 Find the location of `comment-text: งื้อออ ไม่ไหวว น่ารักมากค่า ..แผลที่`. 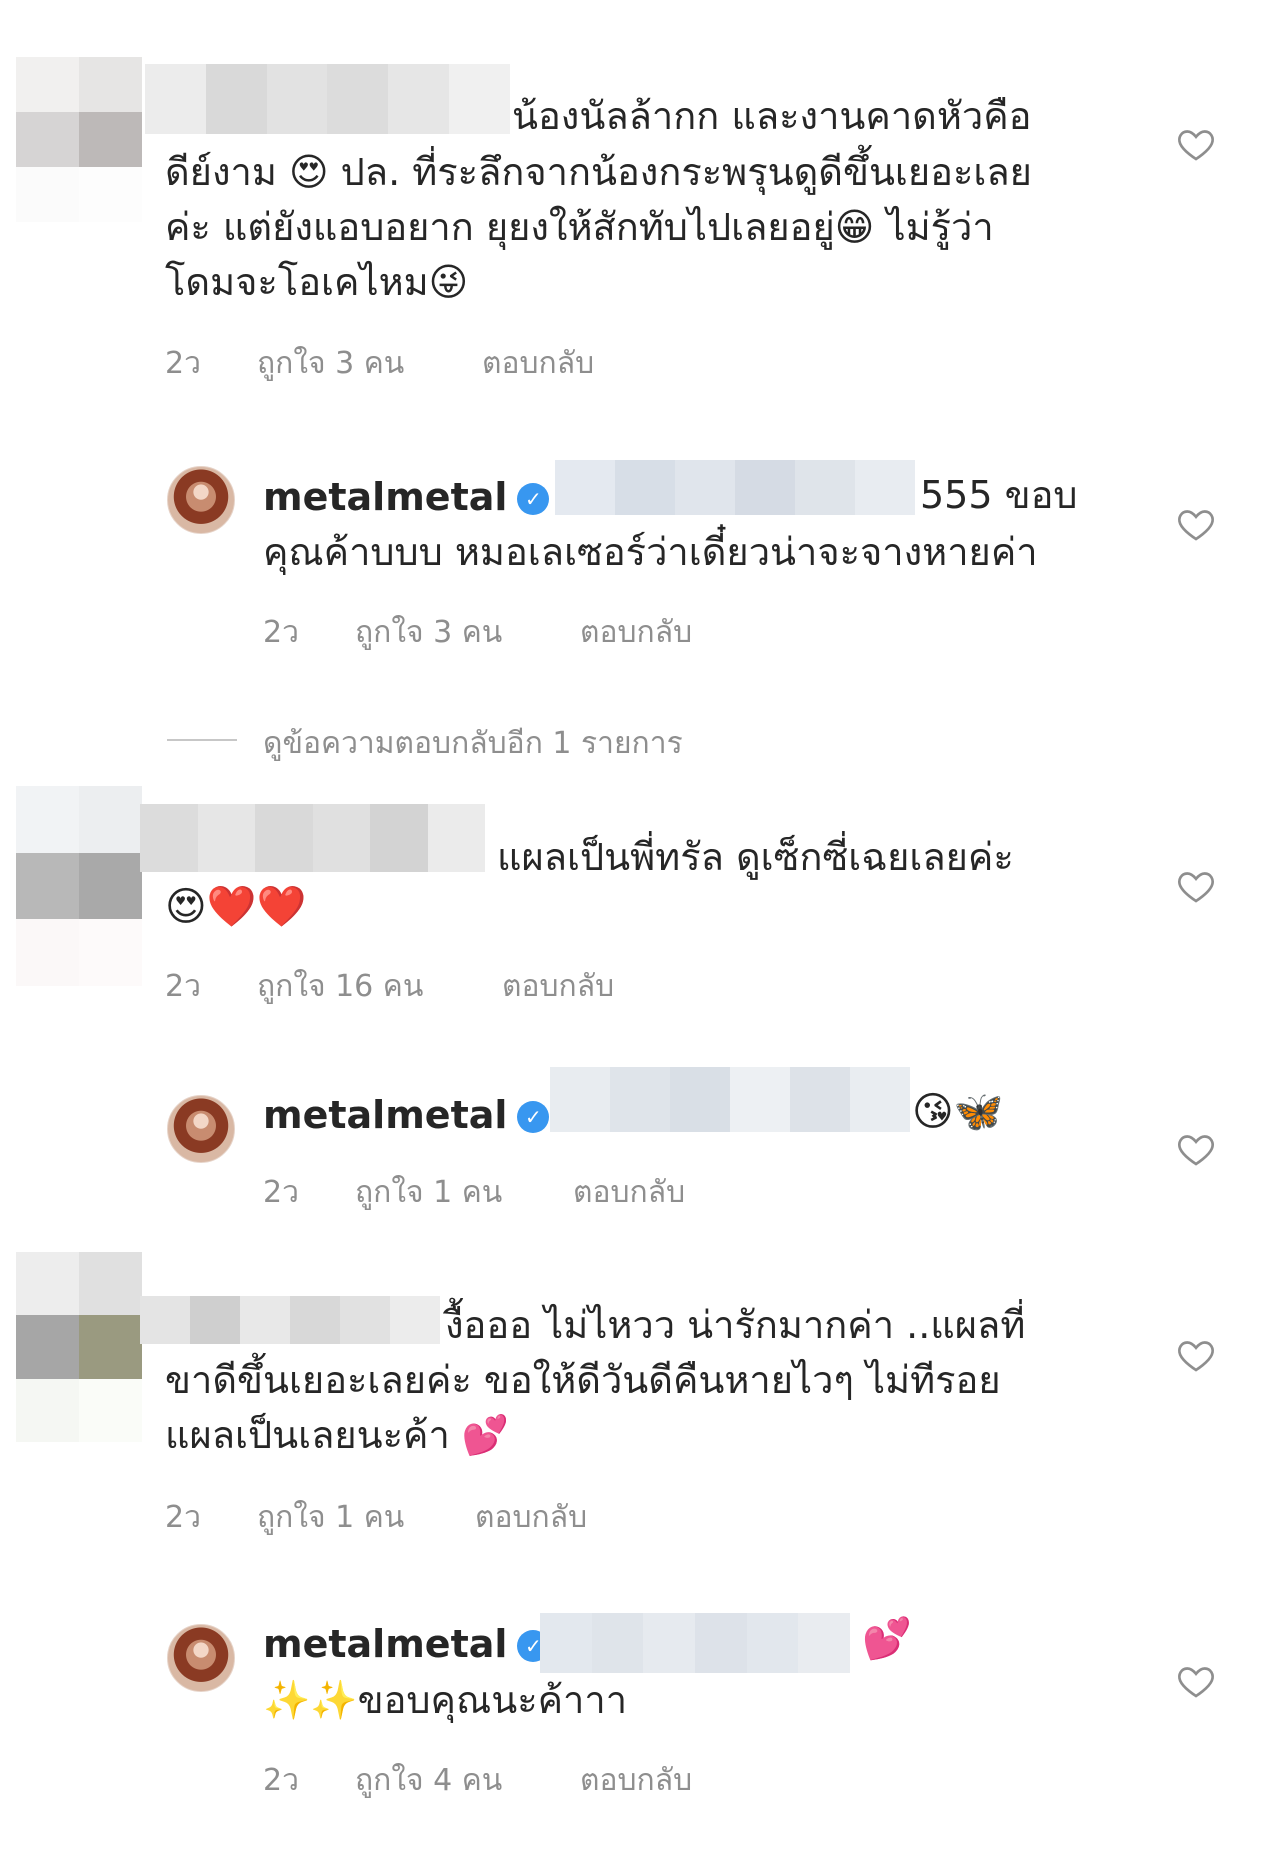

comment-text: งื้อออ ไม่ไหวว น่ารักมากค่า ..แผลที่ is located at coordinates (735, 1325).